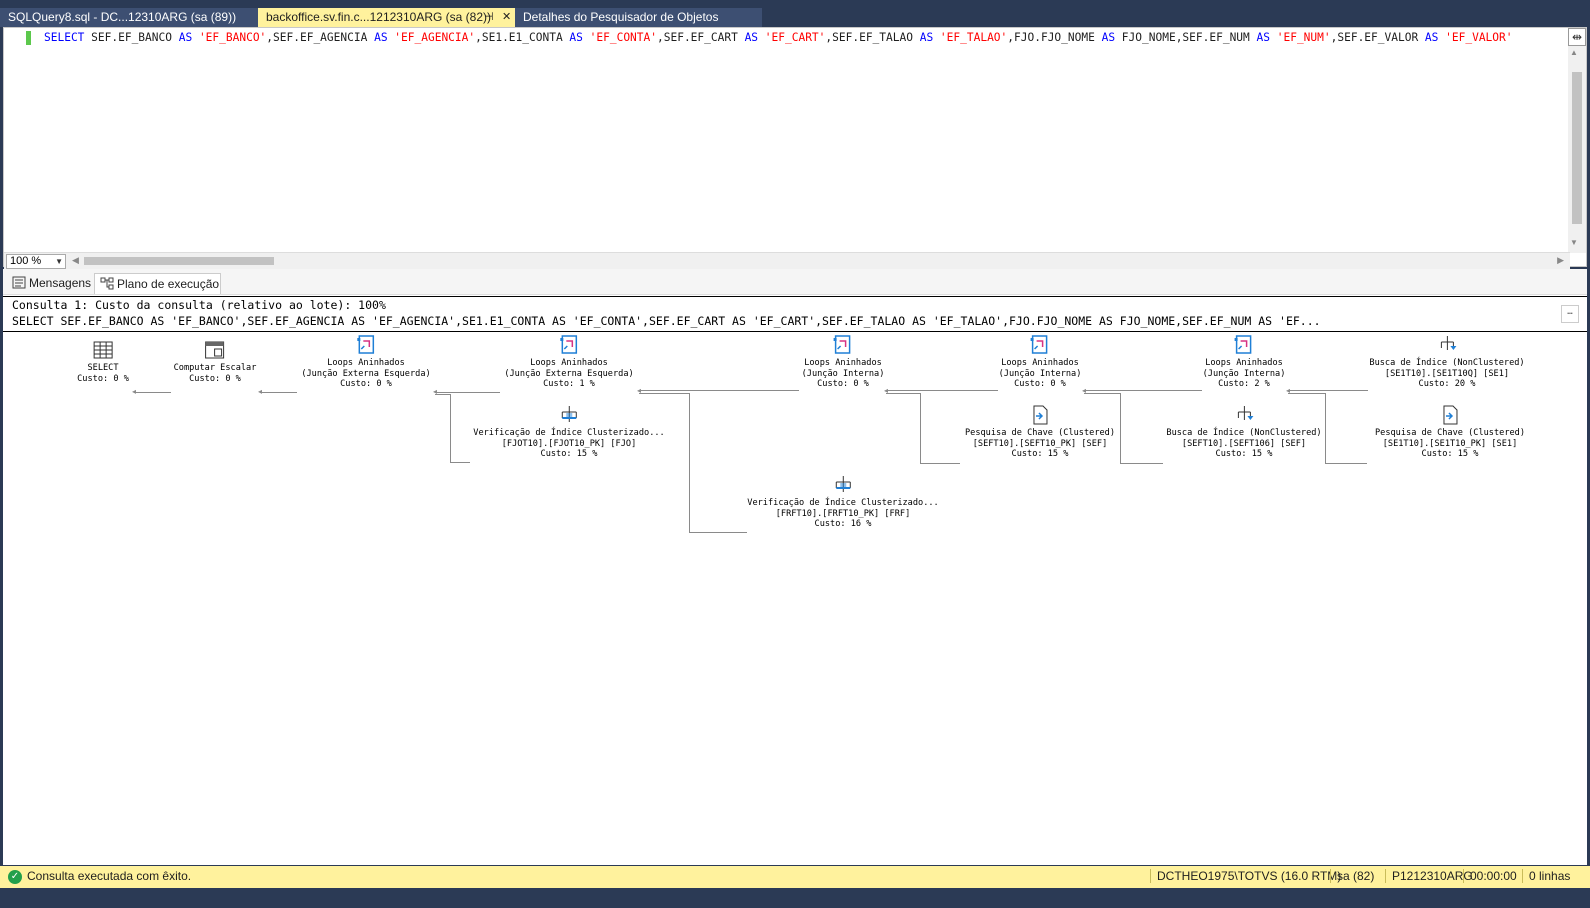 This screenshot has height=908, width=1590. What do you see at coordinates (843, 485) in the screenshot?
I see `clustered-index-scan-icon` at bounding box center [843, 485].